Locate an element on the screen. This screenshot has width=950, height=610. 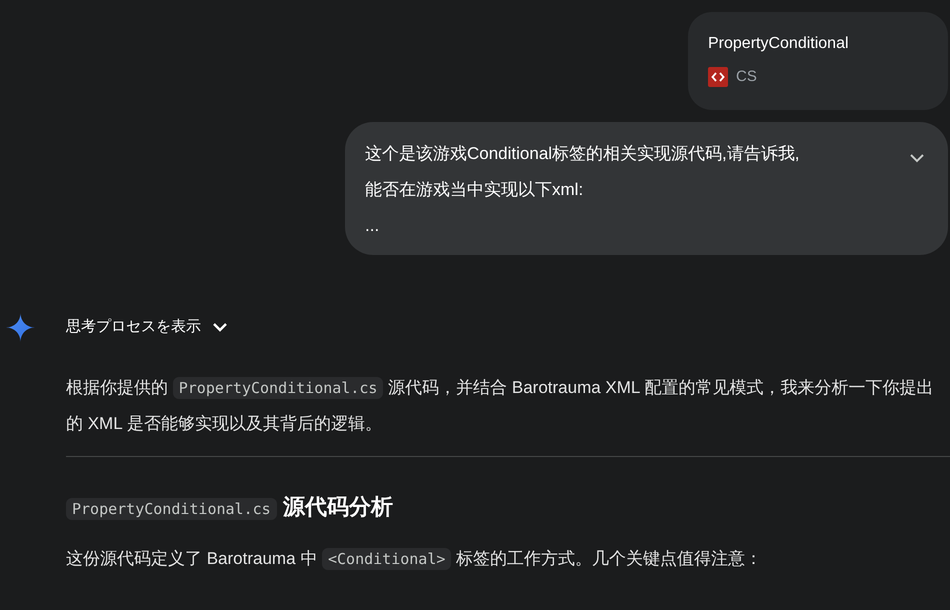
section-heading: PropertyConditional.cs 源代码分析 is located at coordinates (508, 508).